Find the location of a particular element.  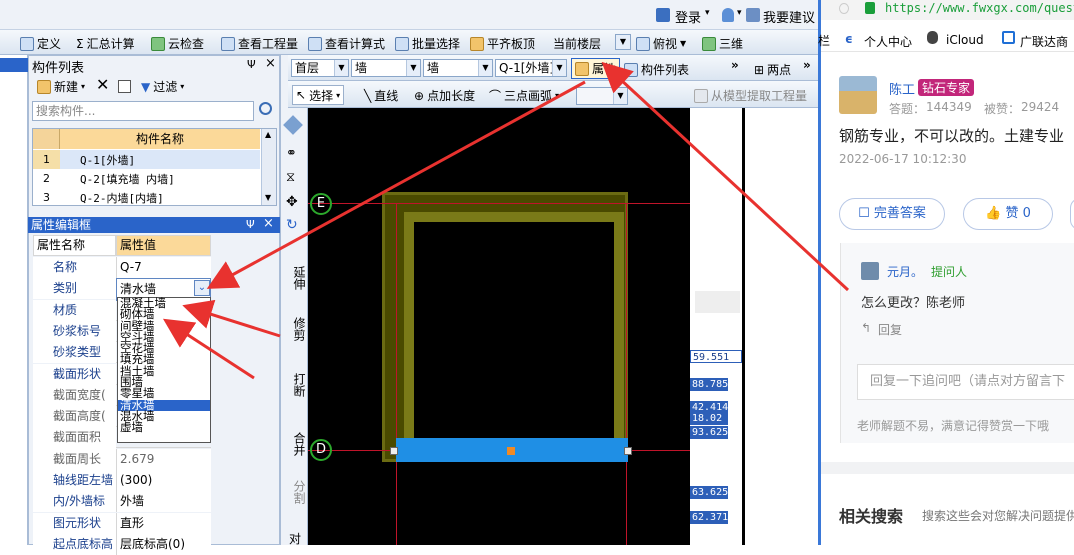

table-row: 3 Q-2-内墙[内墙] is located at coordinates (146, 197).